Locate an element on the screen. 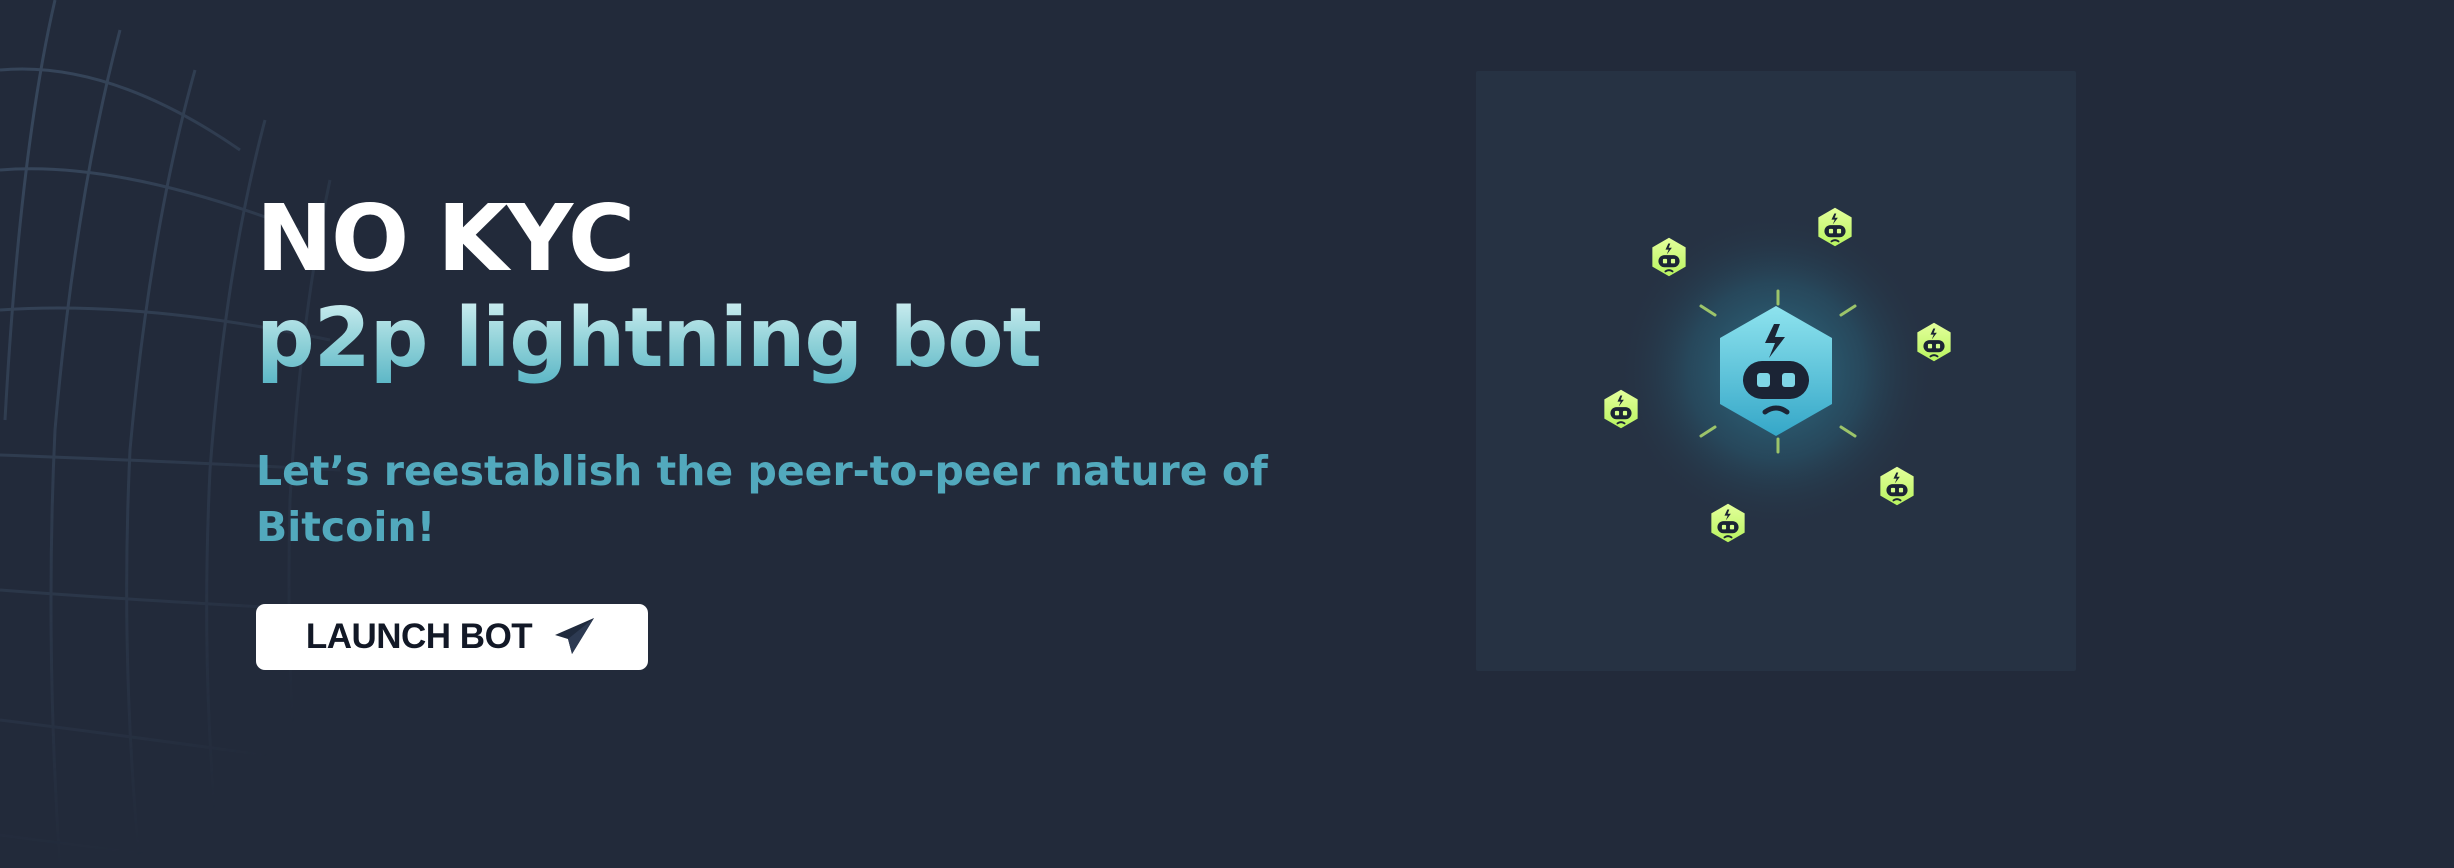 The height and width of the screenshot is (868, 2454). paper-plane-icon is located at coordinates (575, 636).